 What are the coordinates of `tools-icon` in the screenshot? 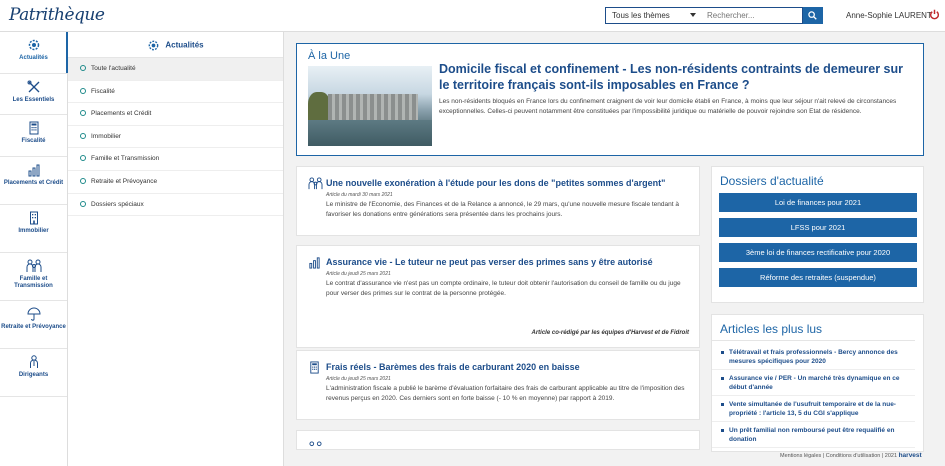 It's located at (33, 86).